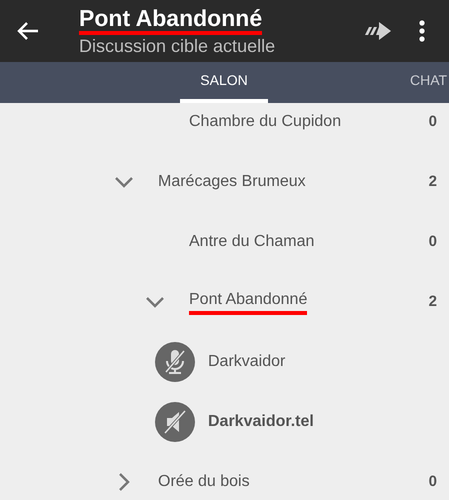 Image resolution: width=449 pixels, height=500 pixels. What do you see at coordinates (175, 422) in the screenshot?
I see `muted-speaker-icon` at bounding box center [175, 422].